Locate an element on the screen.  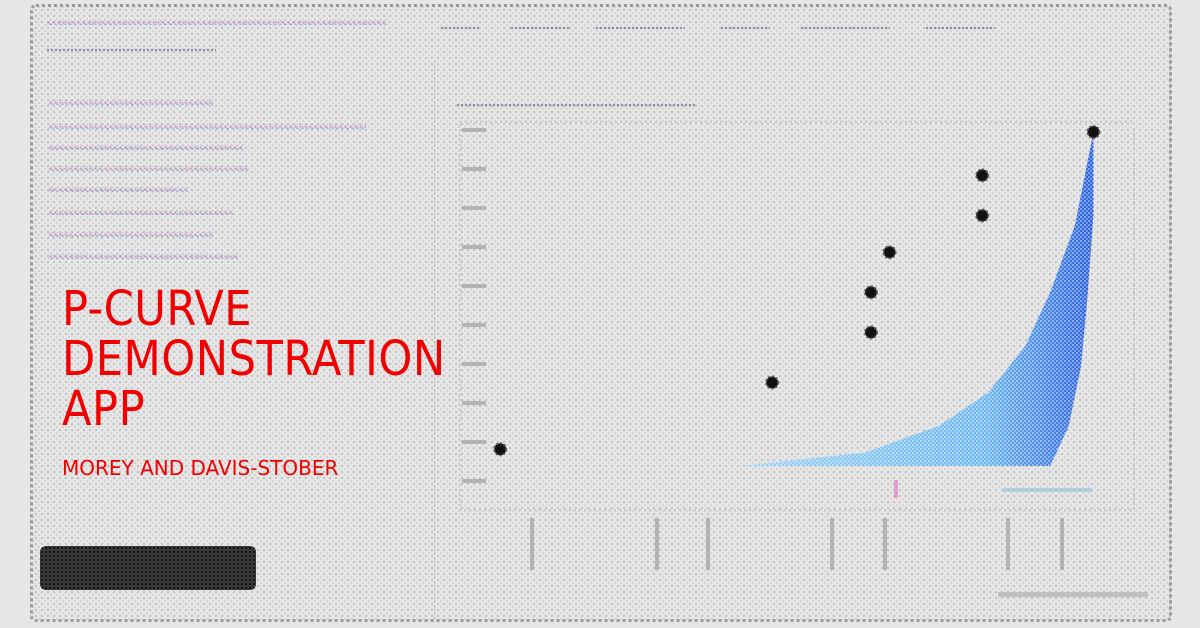
authors-line: MOREY AND DAVIS-STOBER is located at coordinates (200, 468).